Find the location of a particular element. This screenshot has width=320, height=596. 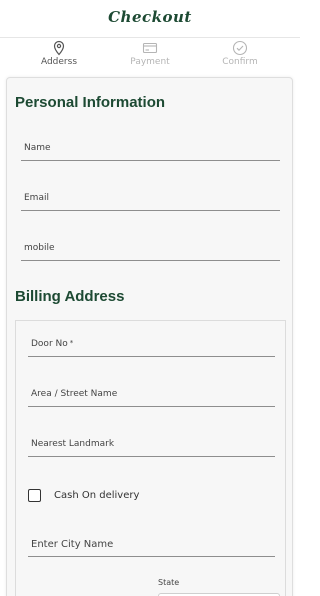

cod-option: Cash On delivery is located at coordinates (83, 495).